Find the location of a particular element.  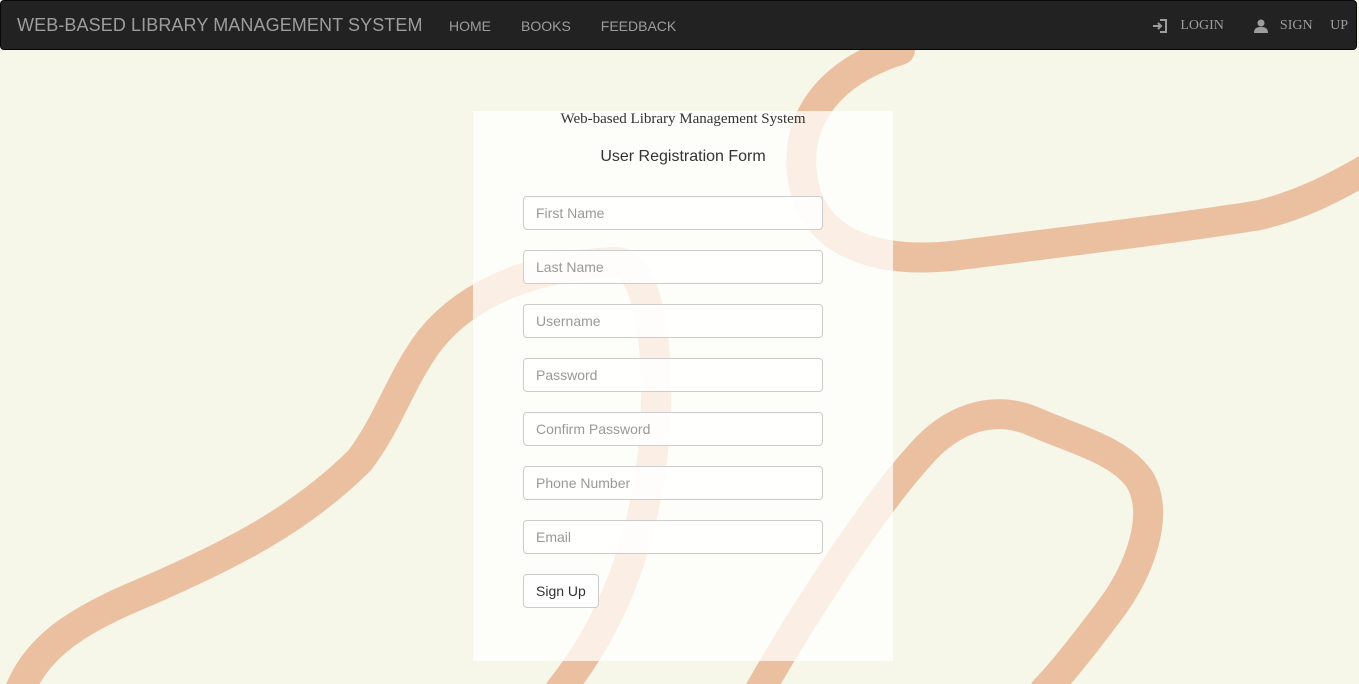

signup-link: SIGN UP is located at coordinates (1300, 26).